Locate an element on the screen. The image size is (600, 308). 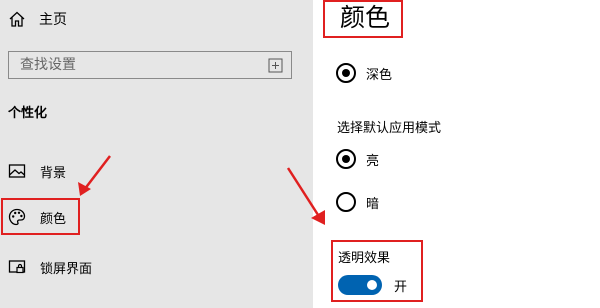
toggle-state-label: 开 is located at coordinates (401, 287).